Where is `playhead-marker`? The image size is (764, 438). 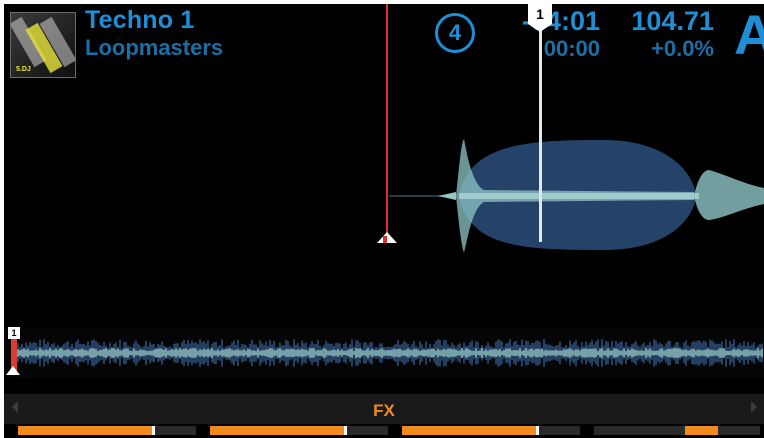
playhead-marker is located at coordinates (387, 237).